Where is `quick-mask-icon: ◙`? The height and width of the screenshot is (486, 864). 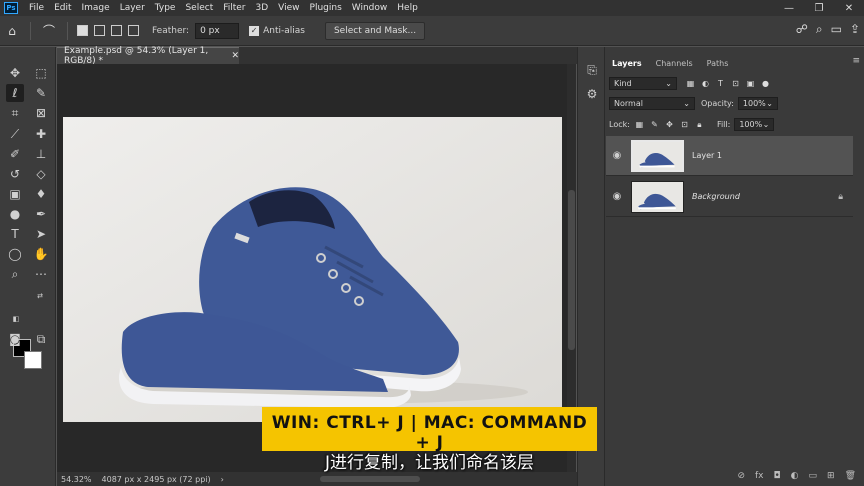
quick-mask-icon: ◙ is located at coordinates (15, 339).